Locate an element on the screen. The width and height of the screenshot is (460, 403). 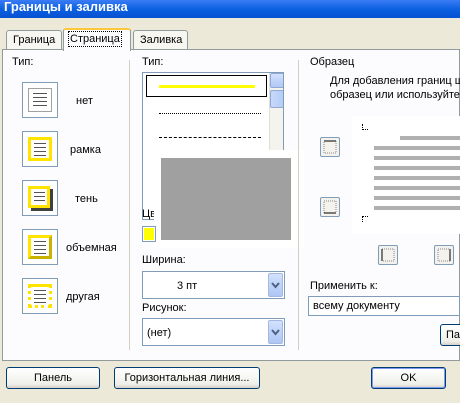
setting-box is located at coordinates (40, 149).